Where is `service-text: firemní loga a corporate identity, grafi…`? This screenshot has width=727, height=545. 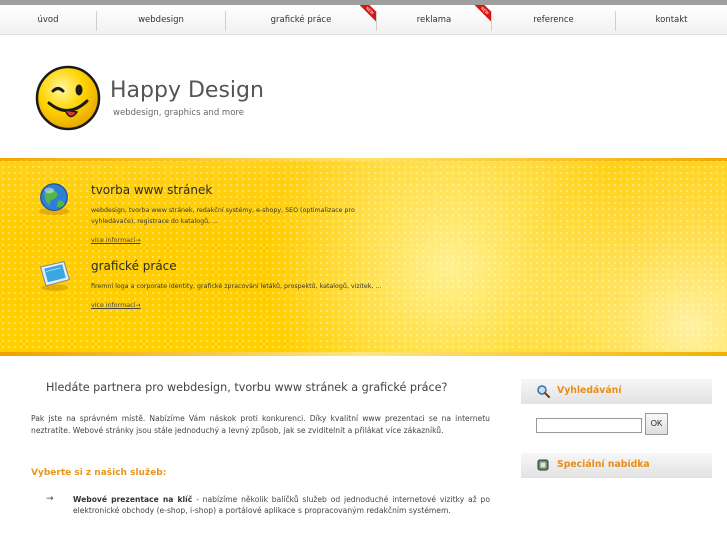
service-text: firemní loga a corporate identity, grafi… is located at coordinates (236, 286).